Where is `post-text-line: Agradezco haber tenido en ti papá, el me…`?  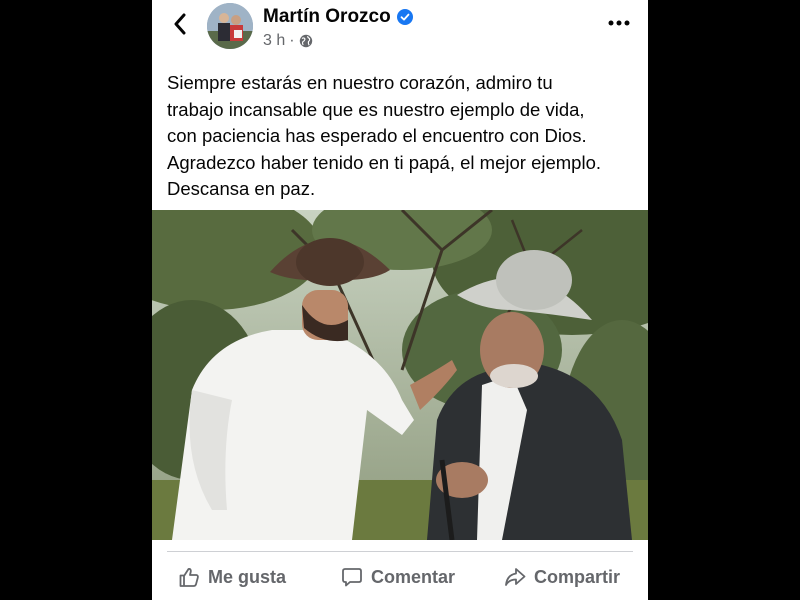
post-text-line: Agradezco haber tenido en ti papá, el me… is located at coordinates (384, 162).